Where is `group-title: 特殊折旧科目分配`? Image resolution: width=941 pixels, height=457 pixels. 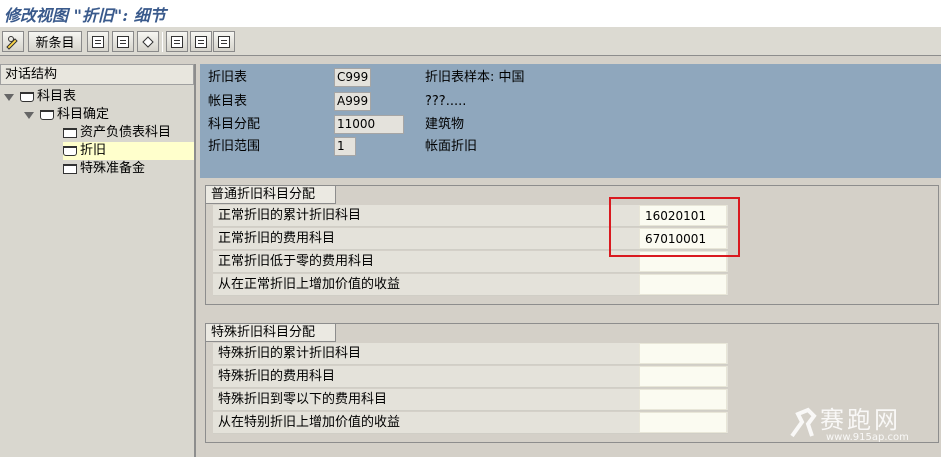 group-title: 特殊折旧科目分配 is located at coordinates (271, 333).